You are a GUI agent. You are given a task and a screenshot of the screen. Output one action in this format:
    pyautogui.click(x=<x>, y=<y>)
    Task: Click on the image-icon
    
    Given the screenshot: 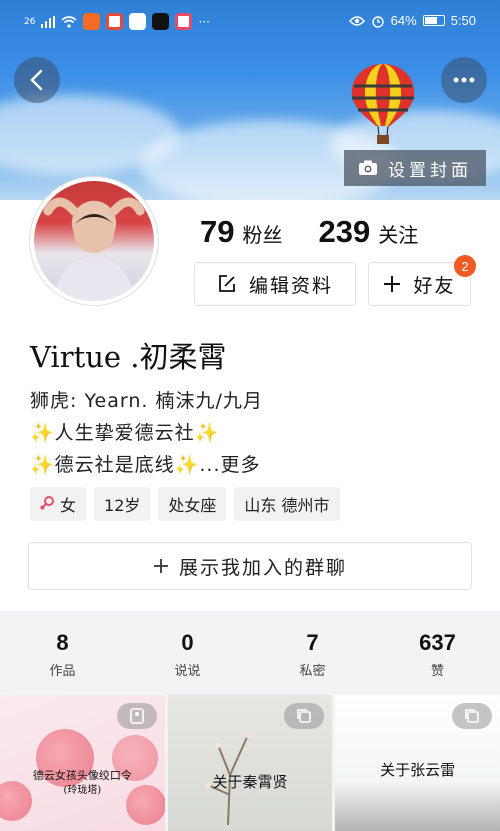 What is the action you would take?
    pyautogui.click(x=136, y=716)
    